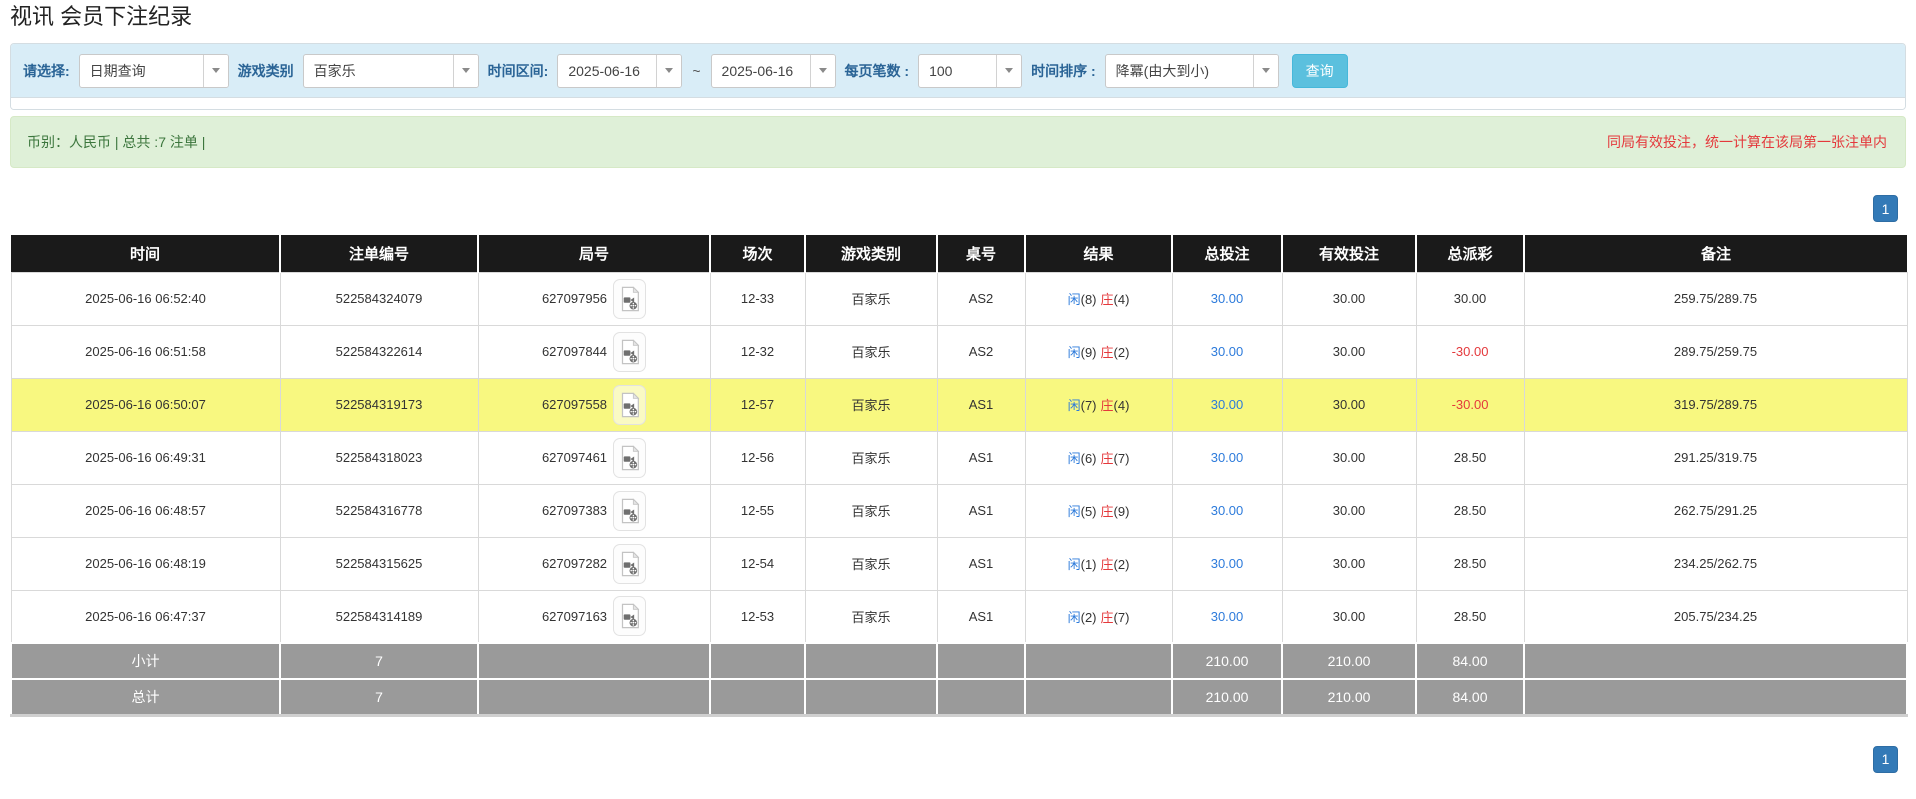 The width and height of the screenshot is (1916, 799). What do you see at coordinates (1098, 404) in the screenshot?
I see `cell-result: 闲(7) 庄(4)` at bounding box center [1098, 404].